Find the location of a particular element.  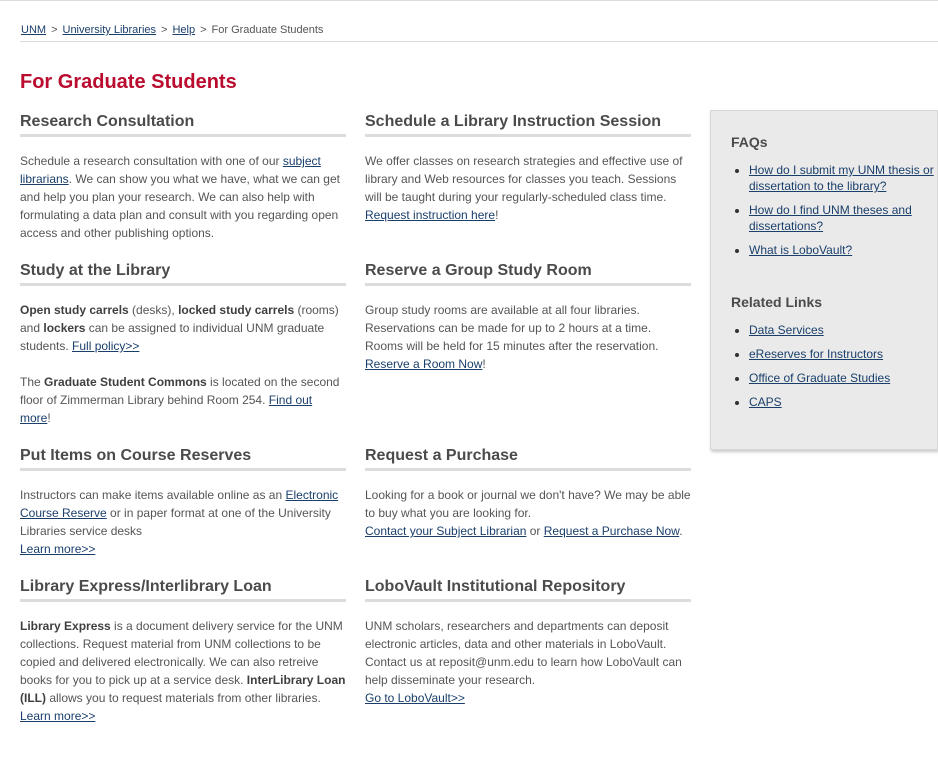

section-heading: Request a Purchase is located at coordinates (528, 459).